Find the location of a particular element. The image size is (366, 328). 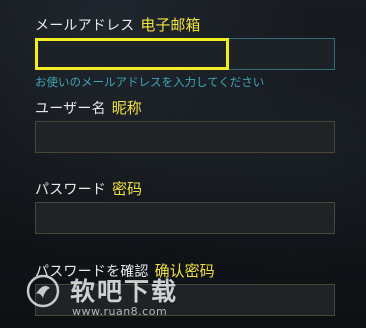

confirm-password-label: パスワードを確認 is located at coordinates (92, 272).